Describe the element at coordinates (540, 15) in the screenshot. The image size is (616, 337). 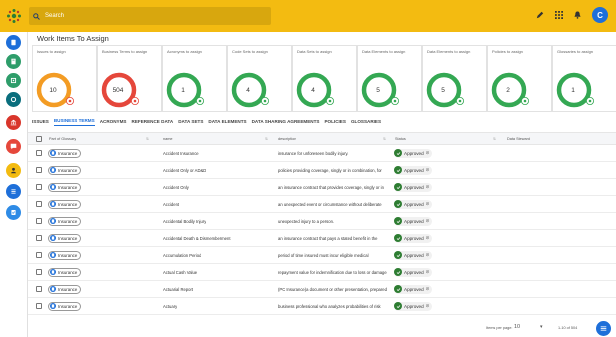
I see `pencil-icon` at that location.